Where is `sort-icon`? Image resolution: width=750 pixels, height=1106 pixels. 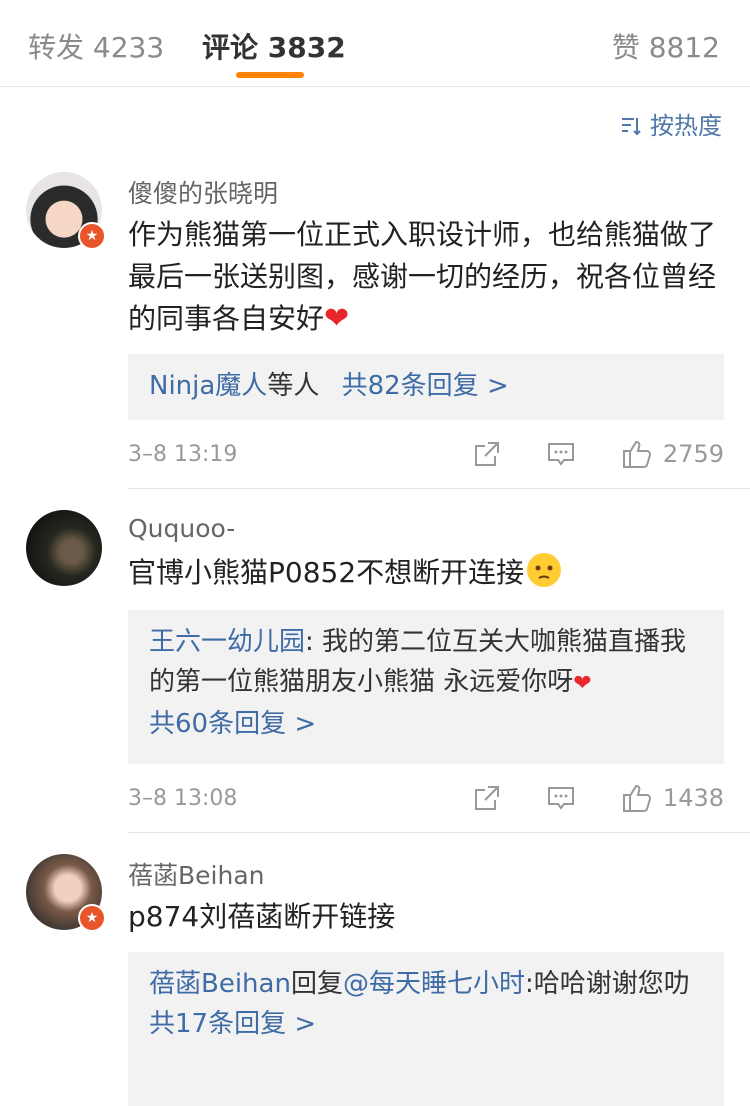
sort-icon is located at coordinates (631, 127).